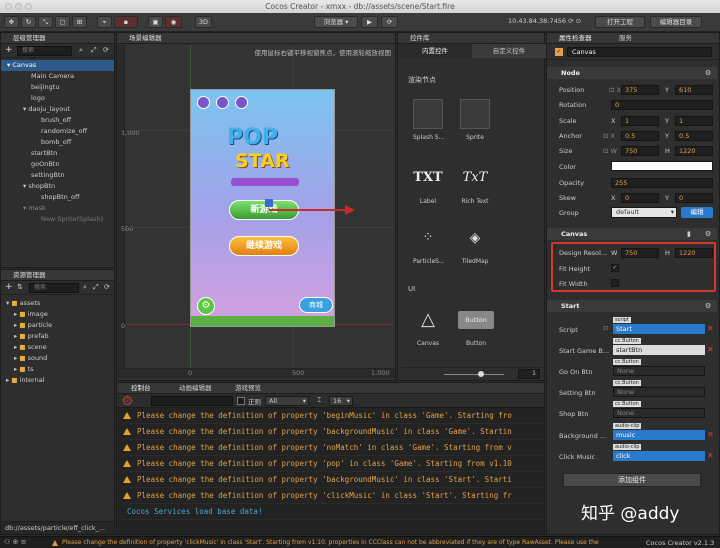 The height and width of the screenshot is (548, 720). Describe the element at coordinates (640, 151) in the screenshot. I see `size-width-field: 750` at that location.